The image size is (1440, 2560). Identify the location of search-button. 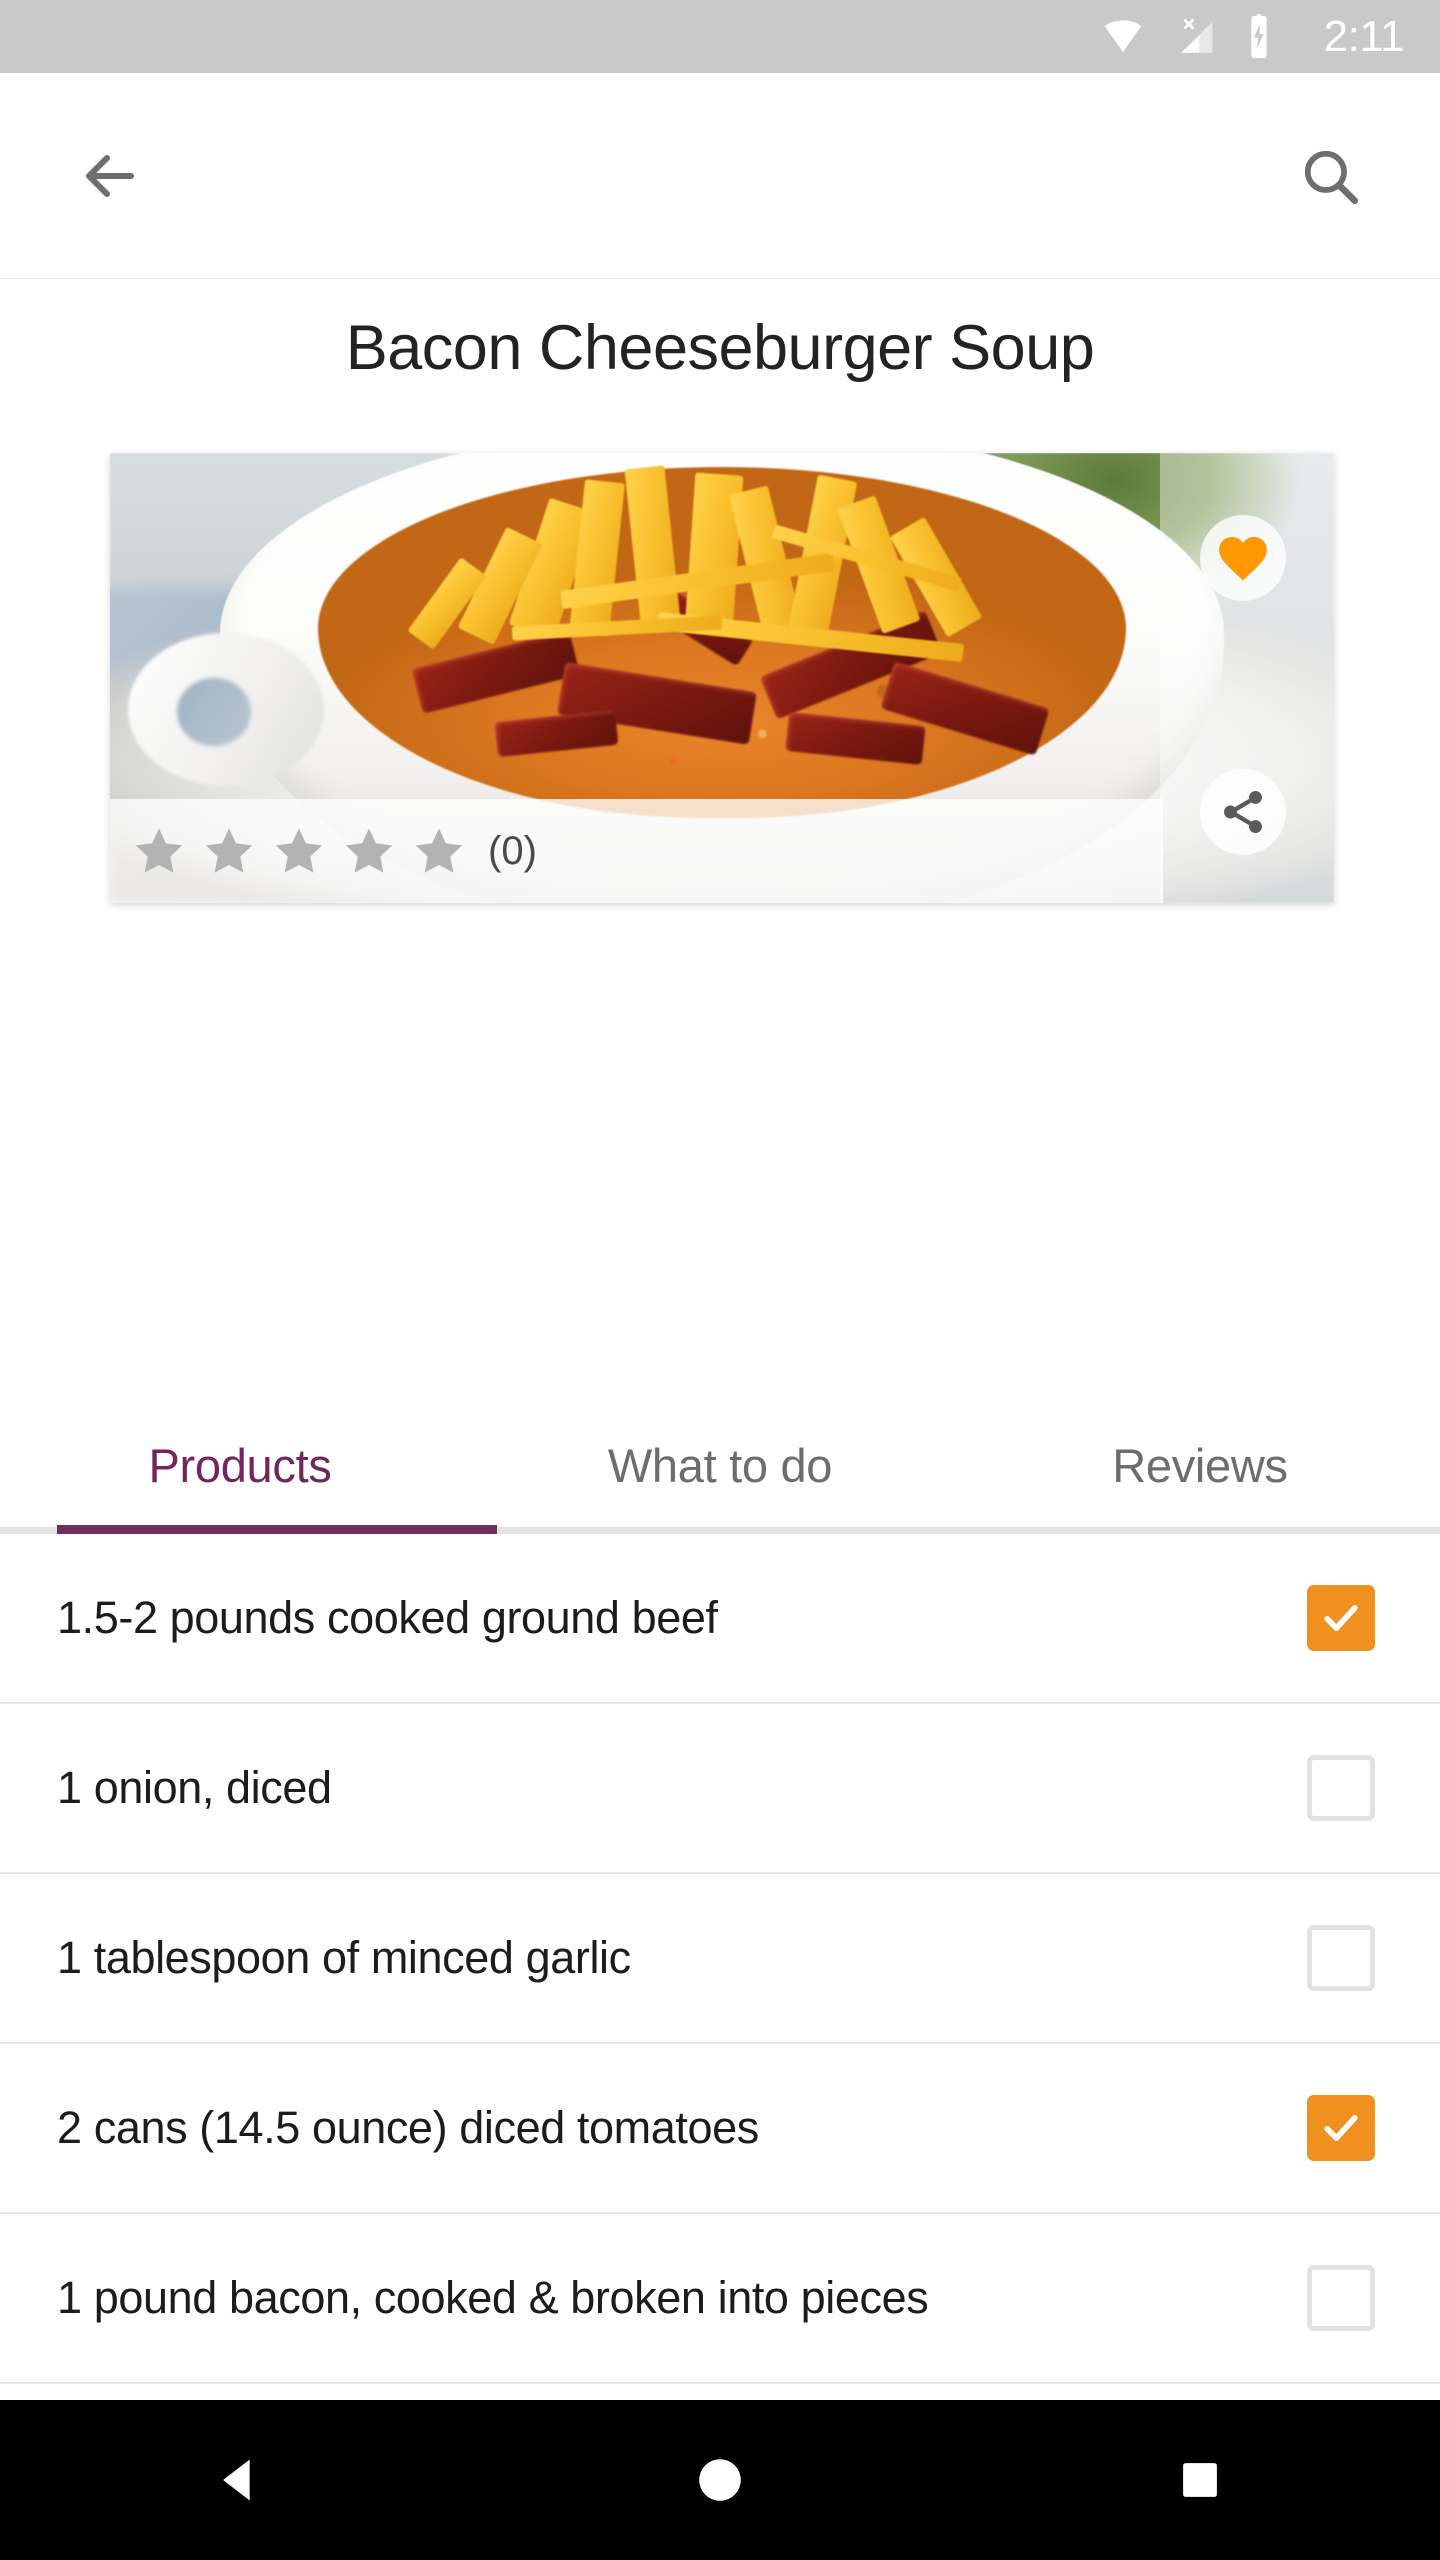
(1330, 176).